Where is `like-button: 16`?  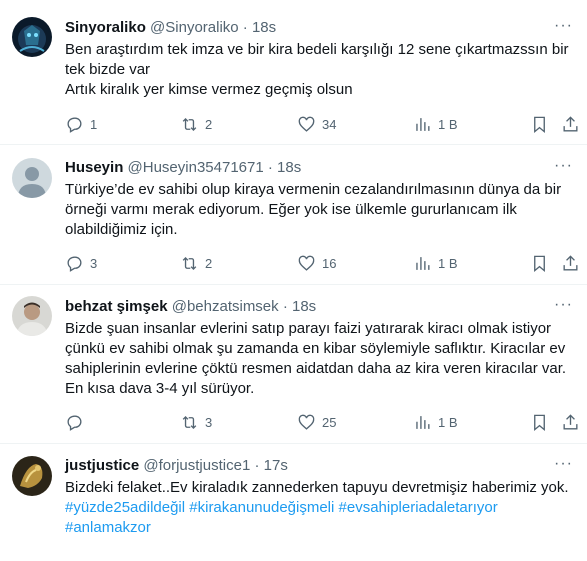
like-button: 16 is located at coordinates (316, 263).